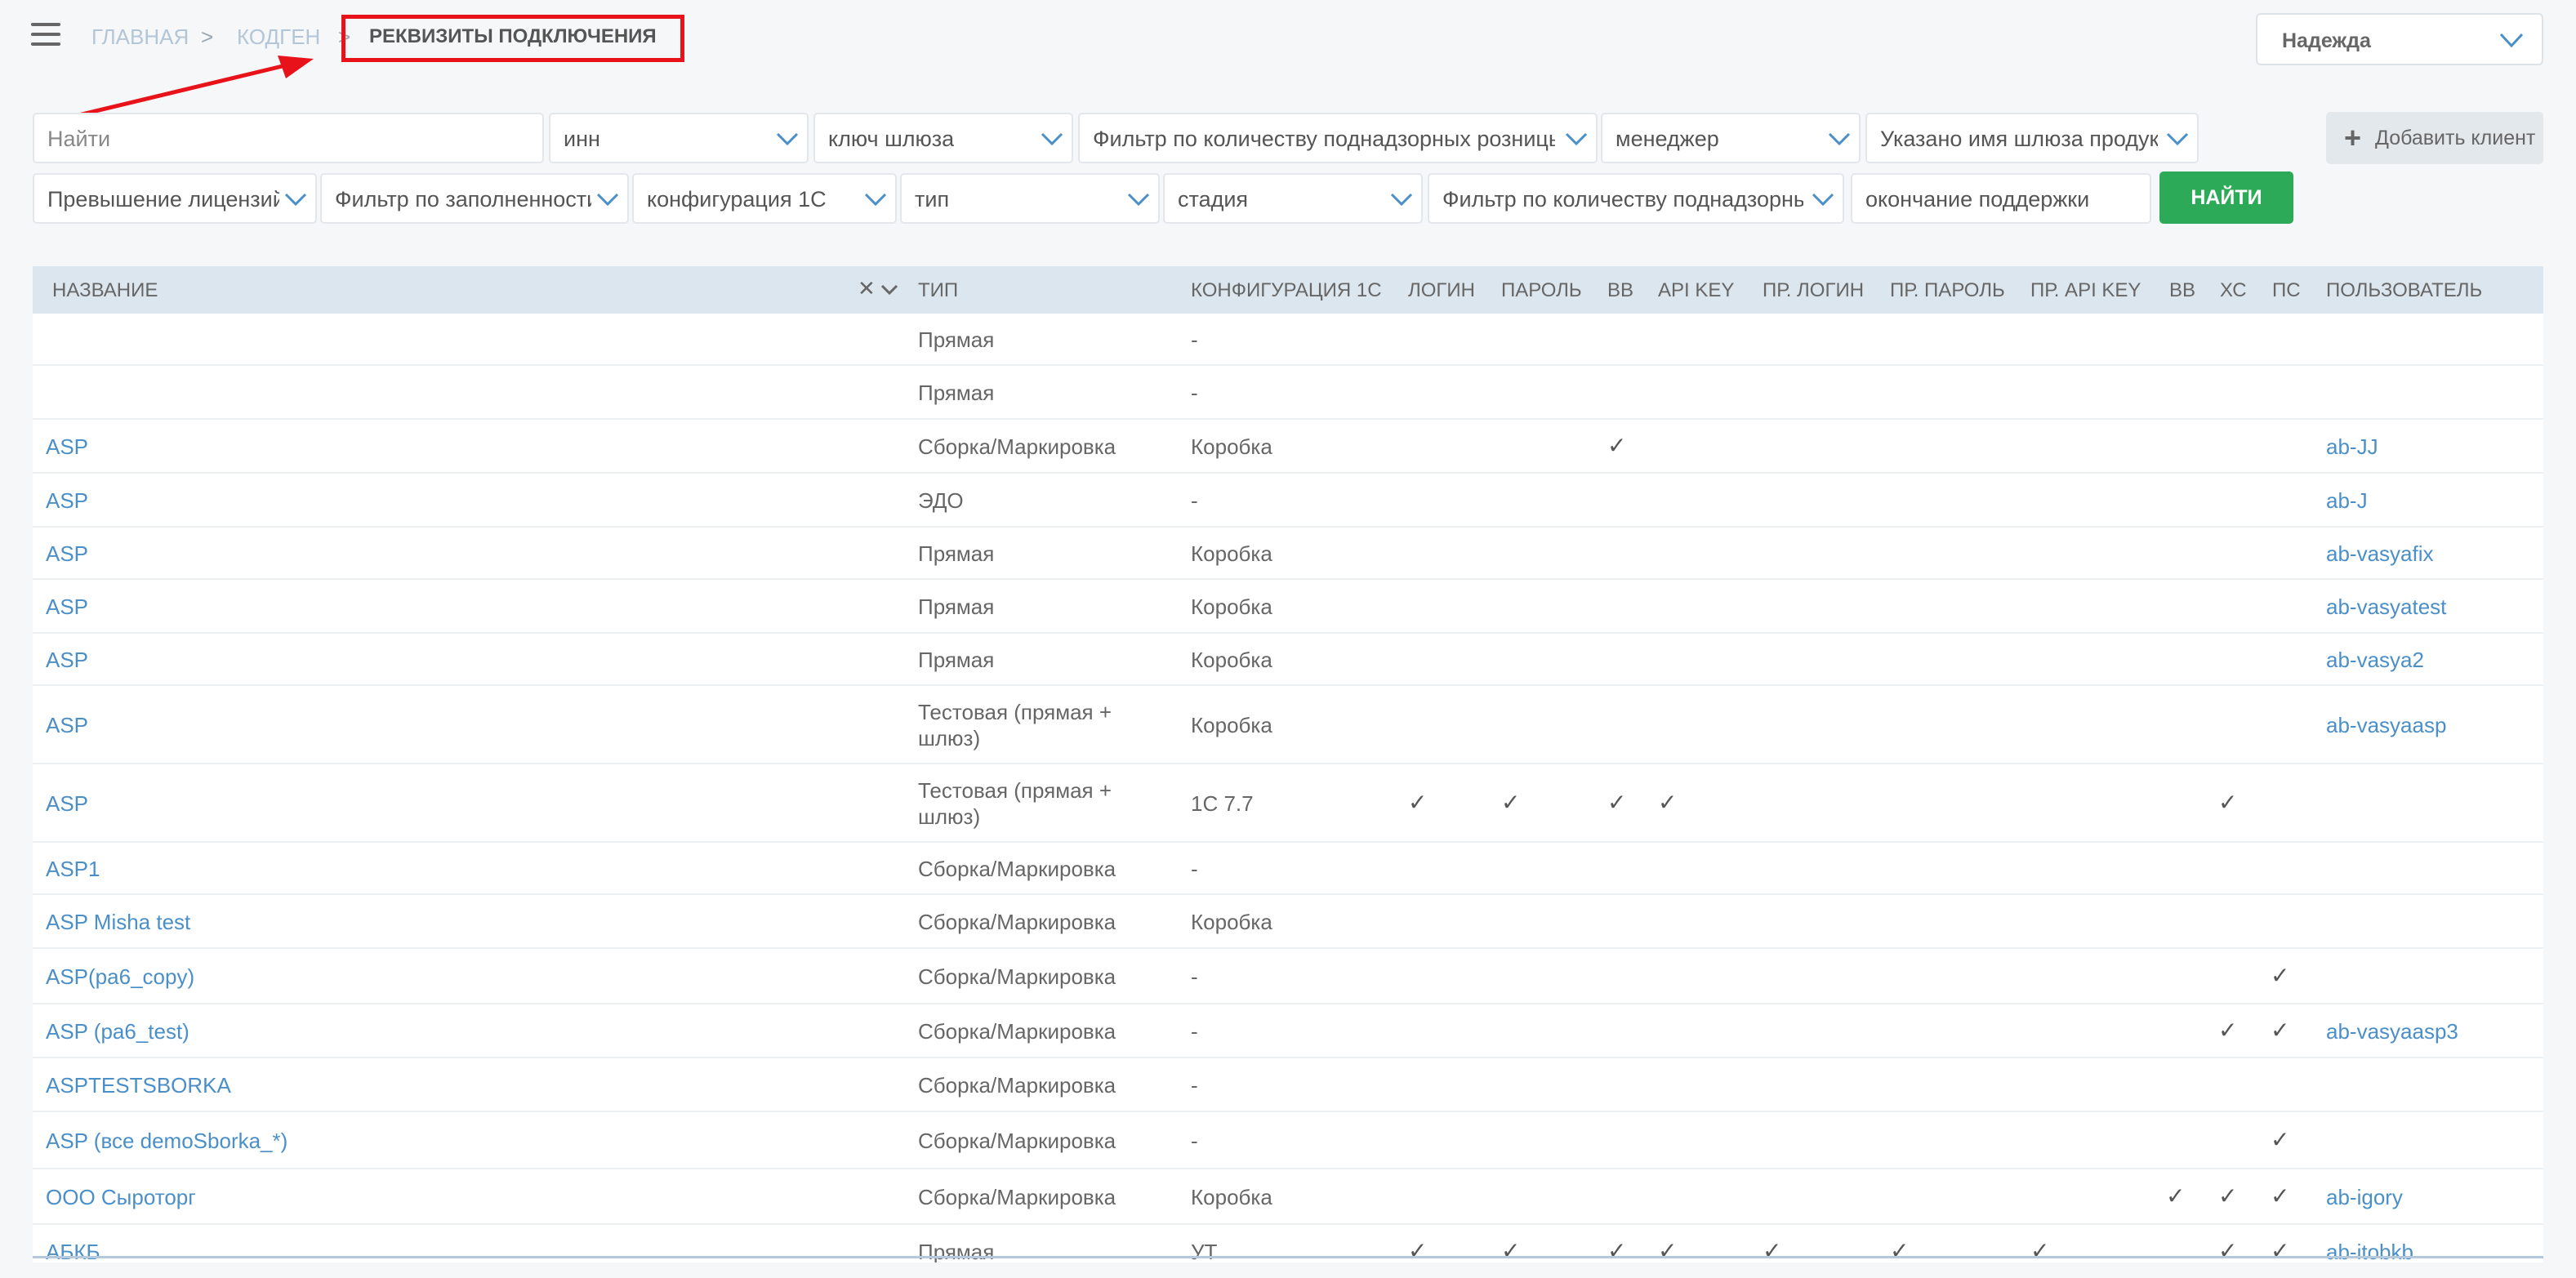  What do you see at coordinates (121, 1197) in the screenshot?
I see `client-name-link: ООО Сыроторг` at bounding box center [121, 1197].